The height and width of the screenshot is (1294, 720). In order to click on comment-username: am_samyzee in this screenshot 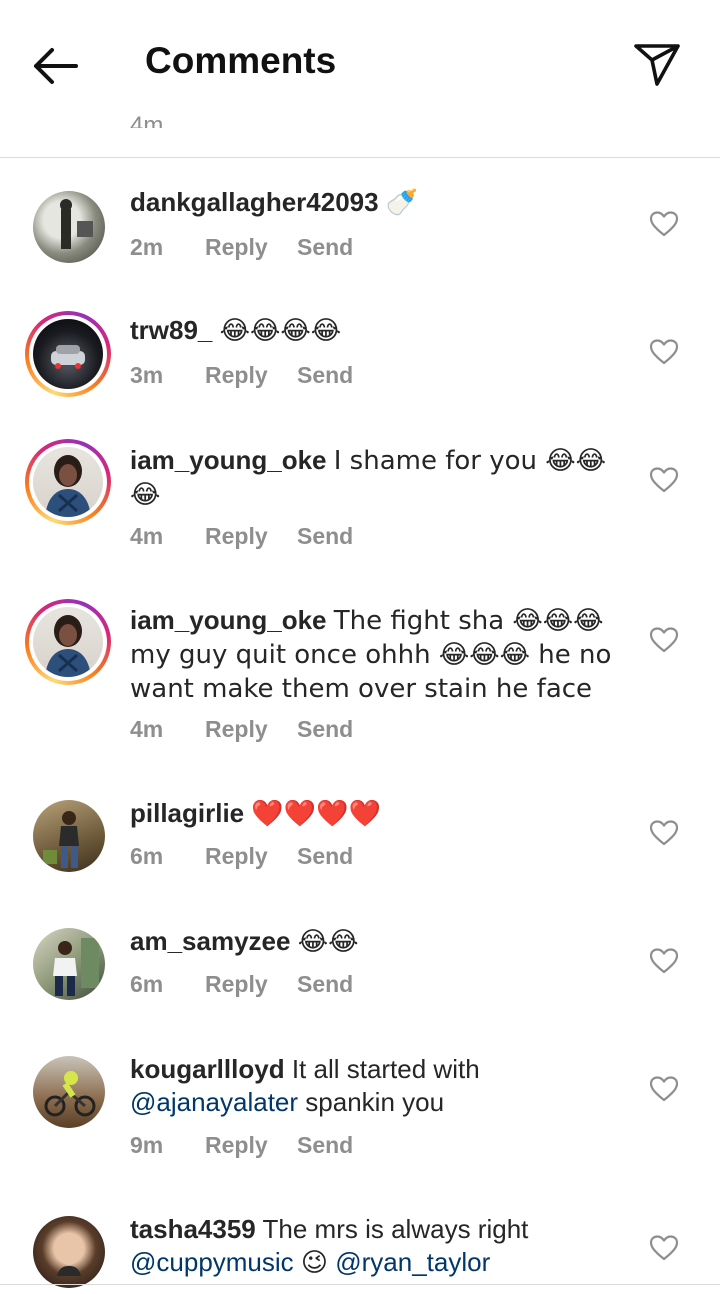, I will do `click(210, 941)`.